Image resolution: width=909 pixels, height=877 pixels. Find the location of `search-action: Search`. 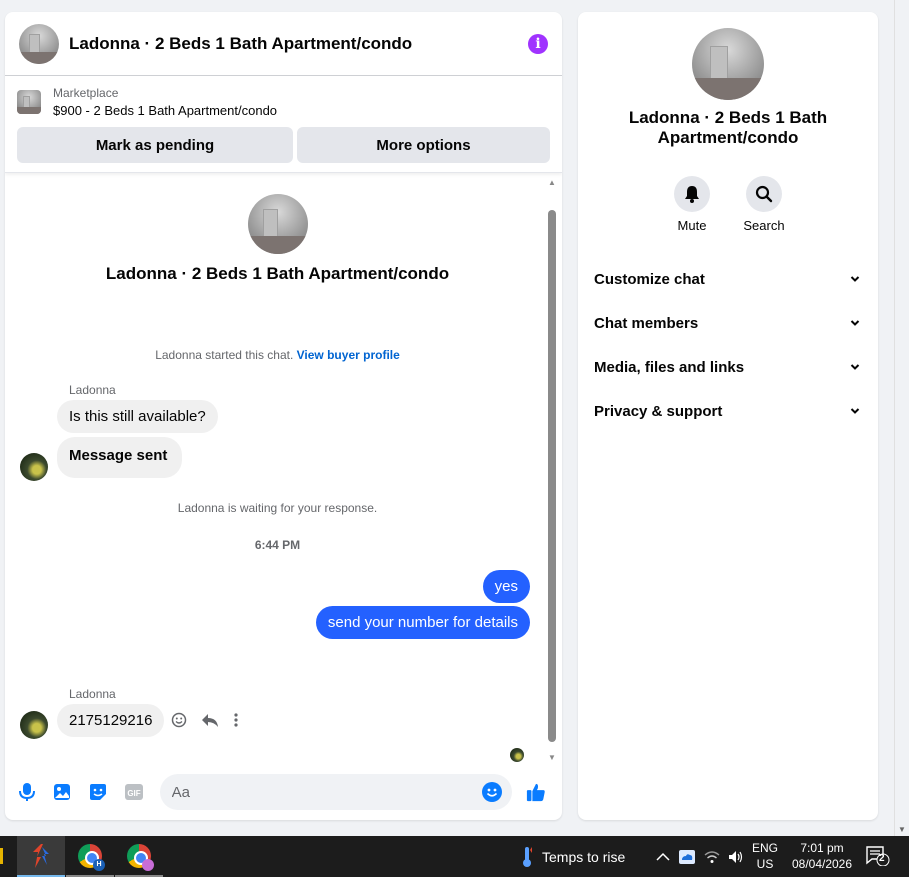

search-action: Search is located at coordinates (764, 204).